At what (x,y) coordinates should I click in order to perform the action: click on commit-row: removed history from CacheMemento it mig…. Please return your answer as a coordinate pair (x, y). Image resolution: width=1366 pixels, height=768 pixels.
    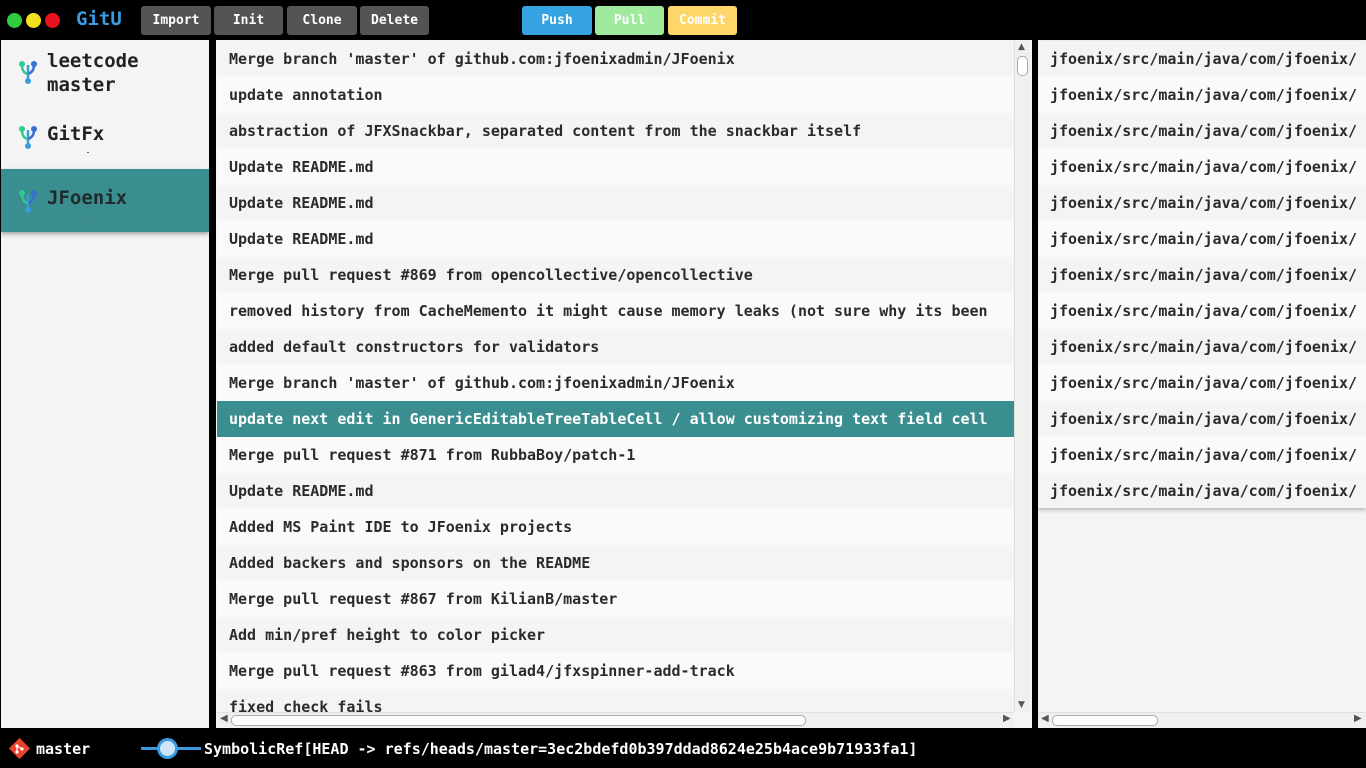
    Looking at the image, I should click on (615, 311).